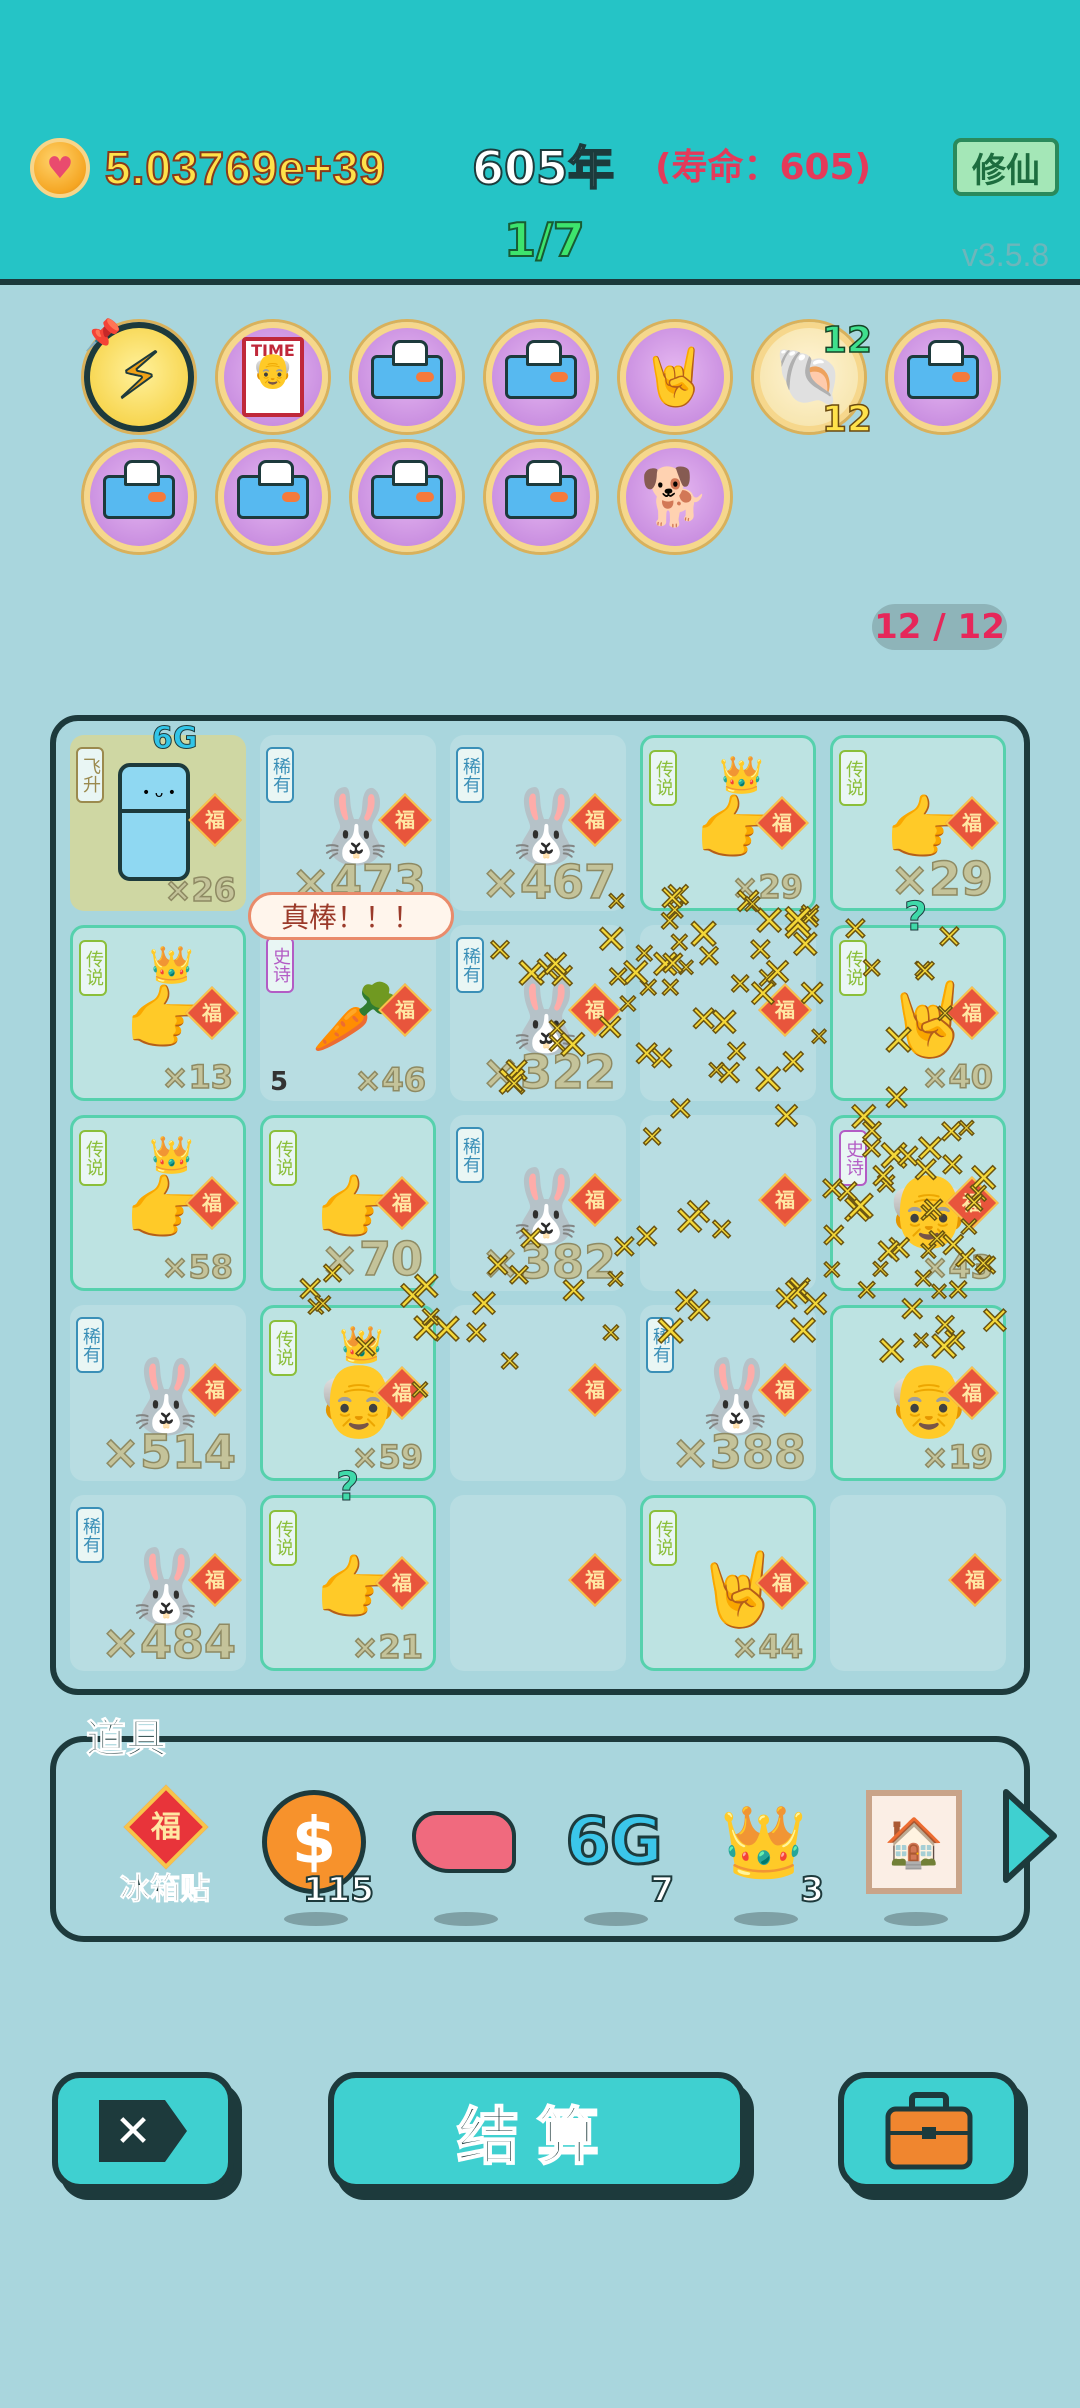 The image size is (1080, 2408). Describe the element at coordinates (764, 1854) in the screenshot. I see `tool-crown: 👑 3` at that location.